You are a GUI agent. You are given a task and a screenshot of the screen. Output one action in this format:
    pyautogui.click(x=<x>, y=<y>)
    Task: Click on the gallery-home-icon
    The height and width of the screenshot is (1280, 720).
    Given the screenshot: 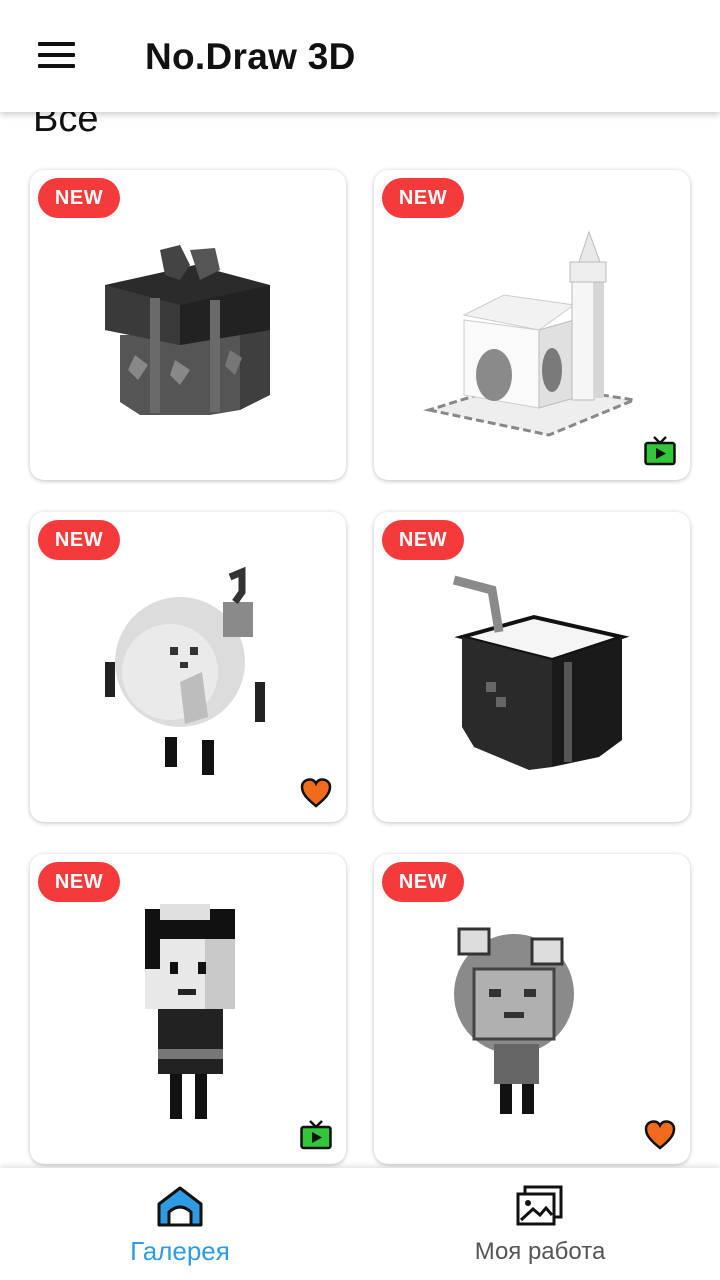 What is the action you would take?
    pyautogui.click(x=180, y=1206)
    